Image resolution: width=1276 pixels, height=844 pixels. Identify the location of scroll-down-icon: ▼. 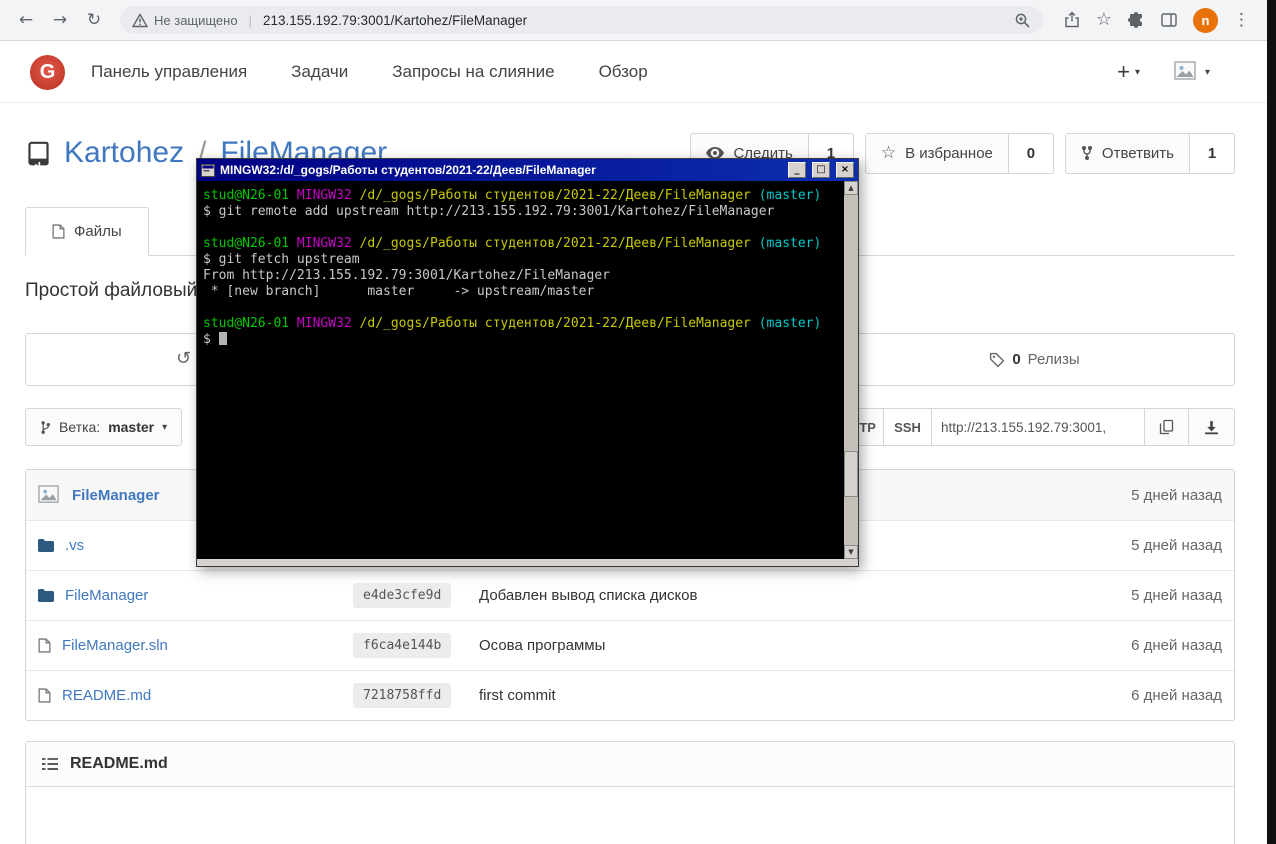
(851, 552).